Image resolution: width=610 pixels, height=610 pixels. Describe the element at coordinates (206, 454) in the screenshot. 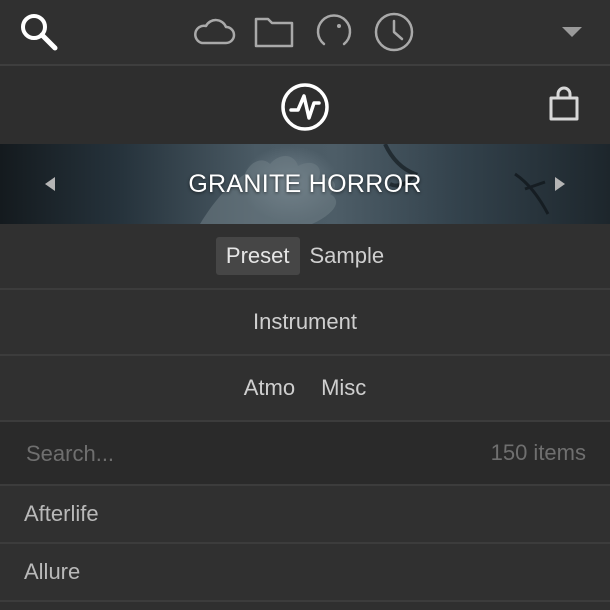

I see `search-input` at that location.